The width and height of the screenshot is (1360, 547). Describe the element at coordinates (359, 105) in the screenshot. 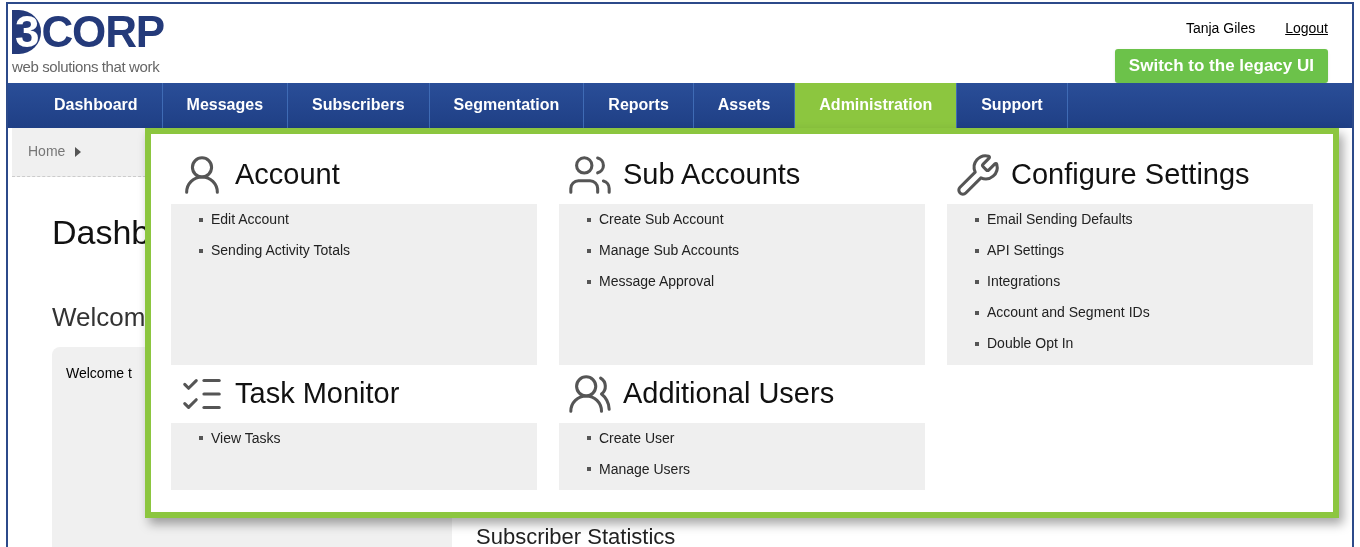

I see `nav-tab: Subscribers` at that location.